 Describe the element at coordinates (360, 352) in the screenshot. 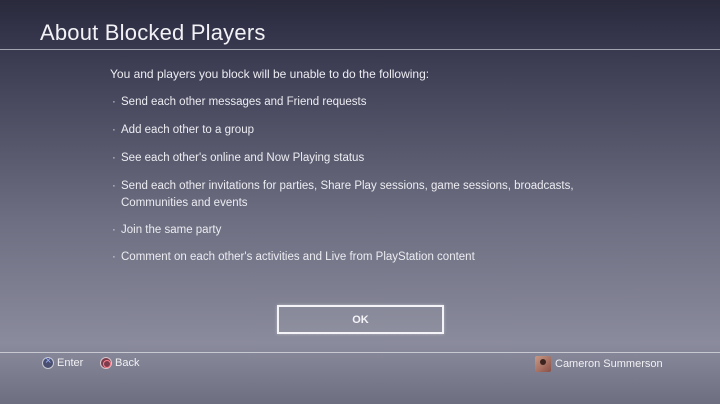

I see `footer-divider` at that location.